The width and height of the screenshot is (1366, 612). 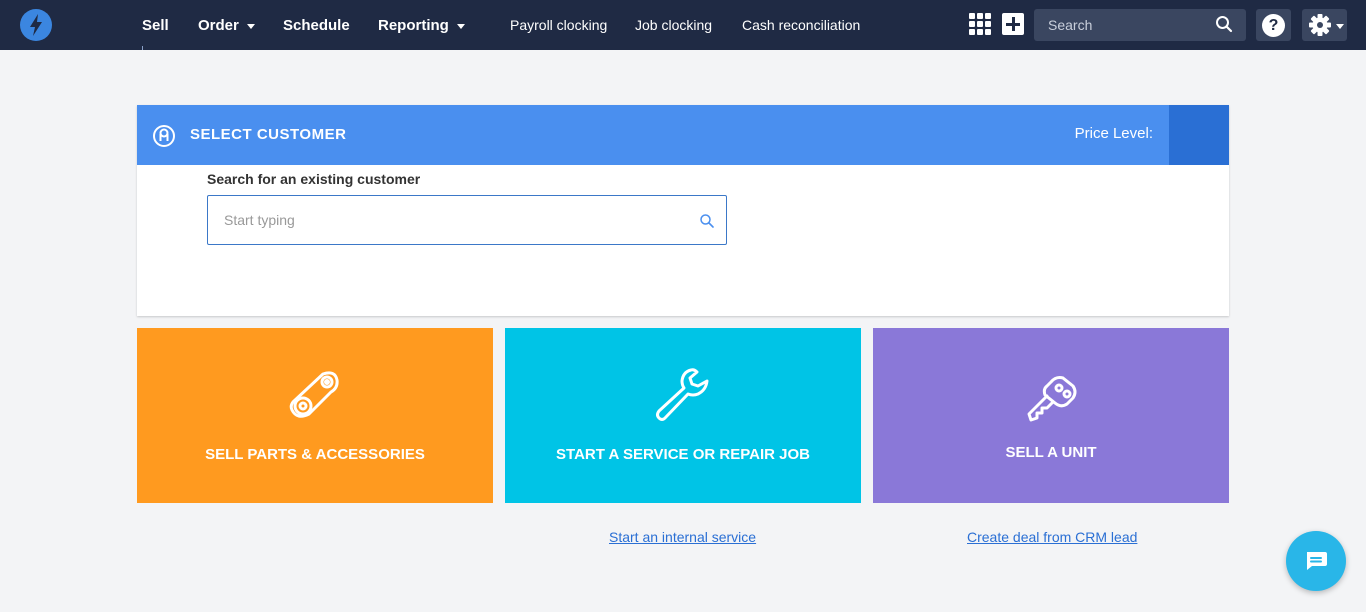 I want to click on nav-schedule-label: Schedule, so click(x=316, y=25).